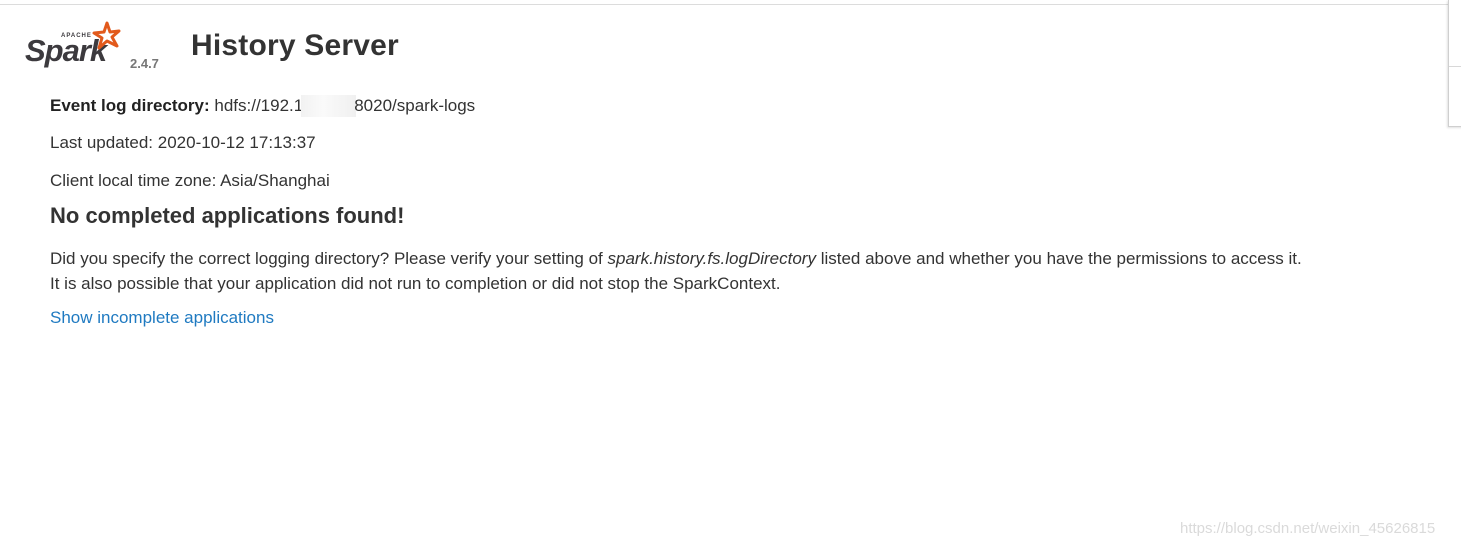 The height and width of the screenshot is (548, 1461). I want to click on watermark: https://blog.csdn.net/weixin_45626815, so click(1308, 528).